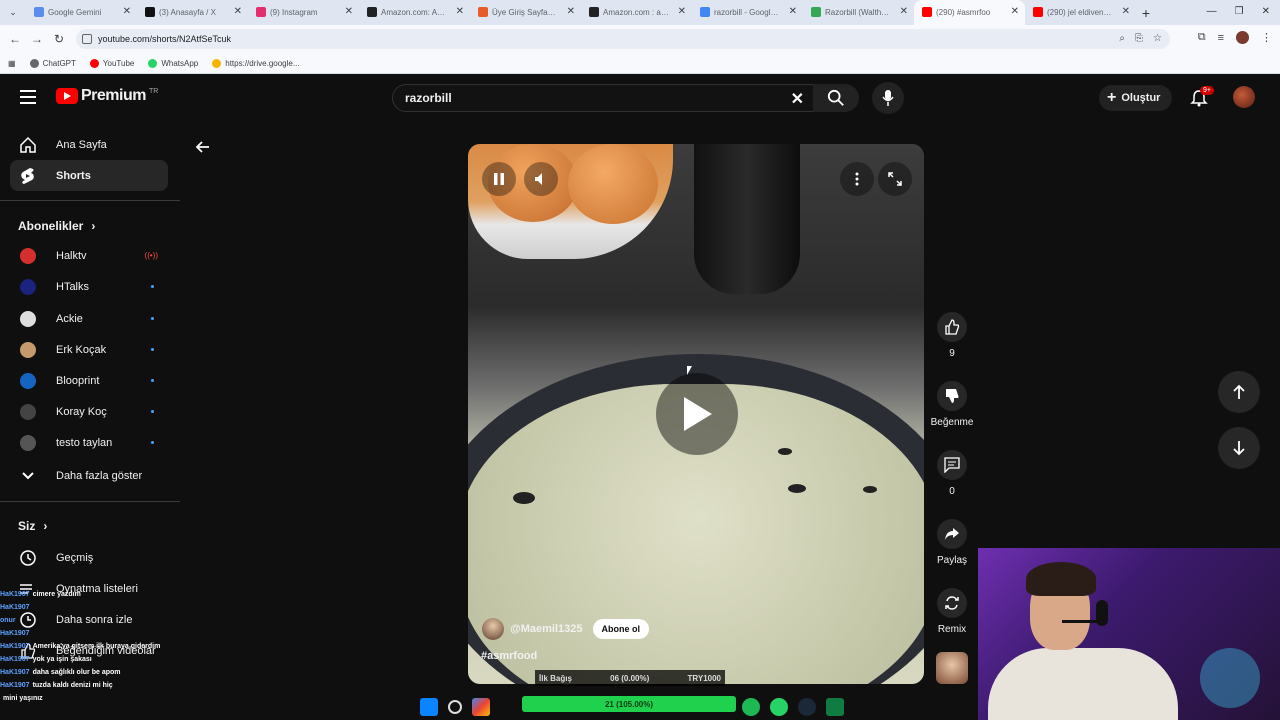 The height and width of the screenshot is (720, 1280). I want to click on windows-start-icon, so click(429, 706).